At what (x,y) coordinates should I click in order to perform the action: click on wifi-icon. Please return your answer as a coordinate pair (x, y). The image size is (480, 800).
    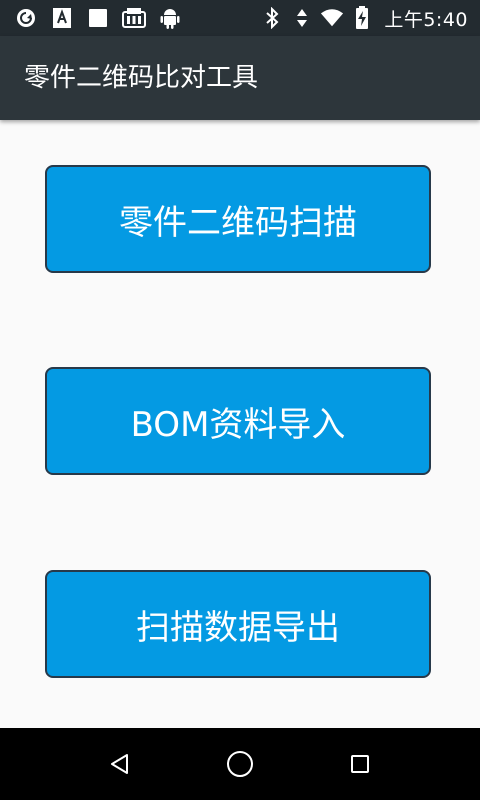
    Looking at the image, I should click on (332, 18).